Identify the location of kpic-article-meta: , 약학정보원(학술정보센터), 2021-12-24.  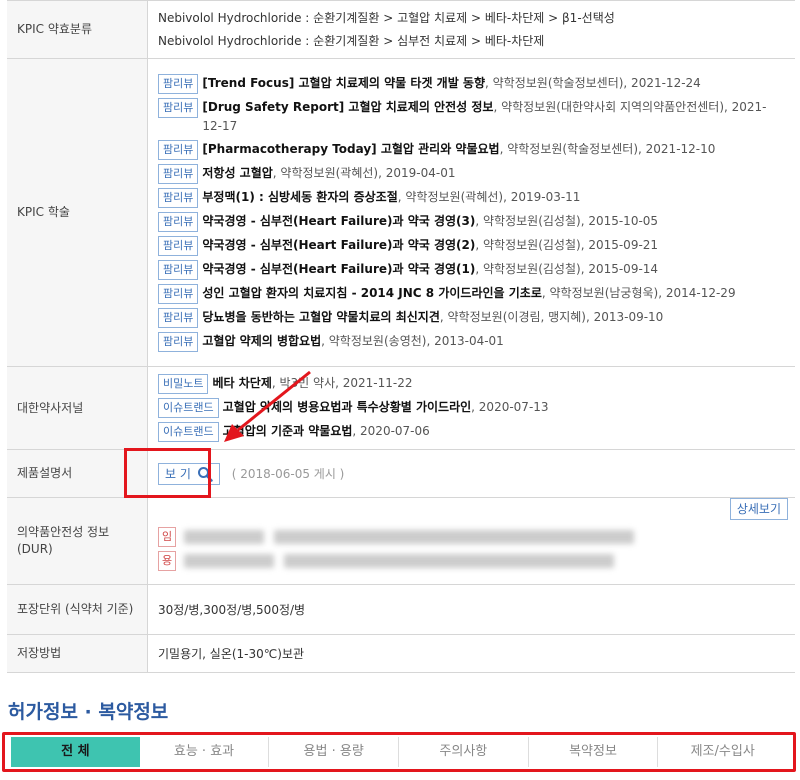
(593, 82).